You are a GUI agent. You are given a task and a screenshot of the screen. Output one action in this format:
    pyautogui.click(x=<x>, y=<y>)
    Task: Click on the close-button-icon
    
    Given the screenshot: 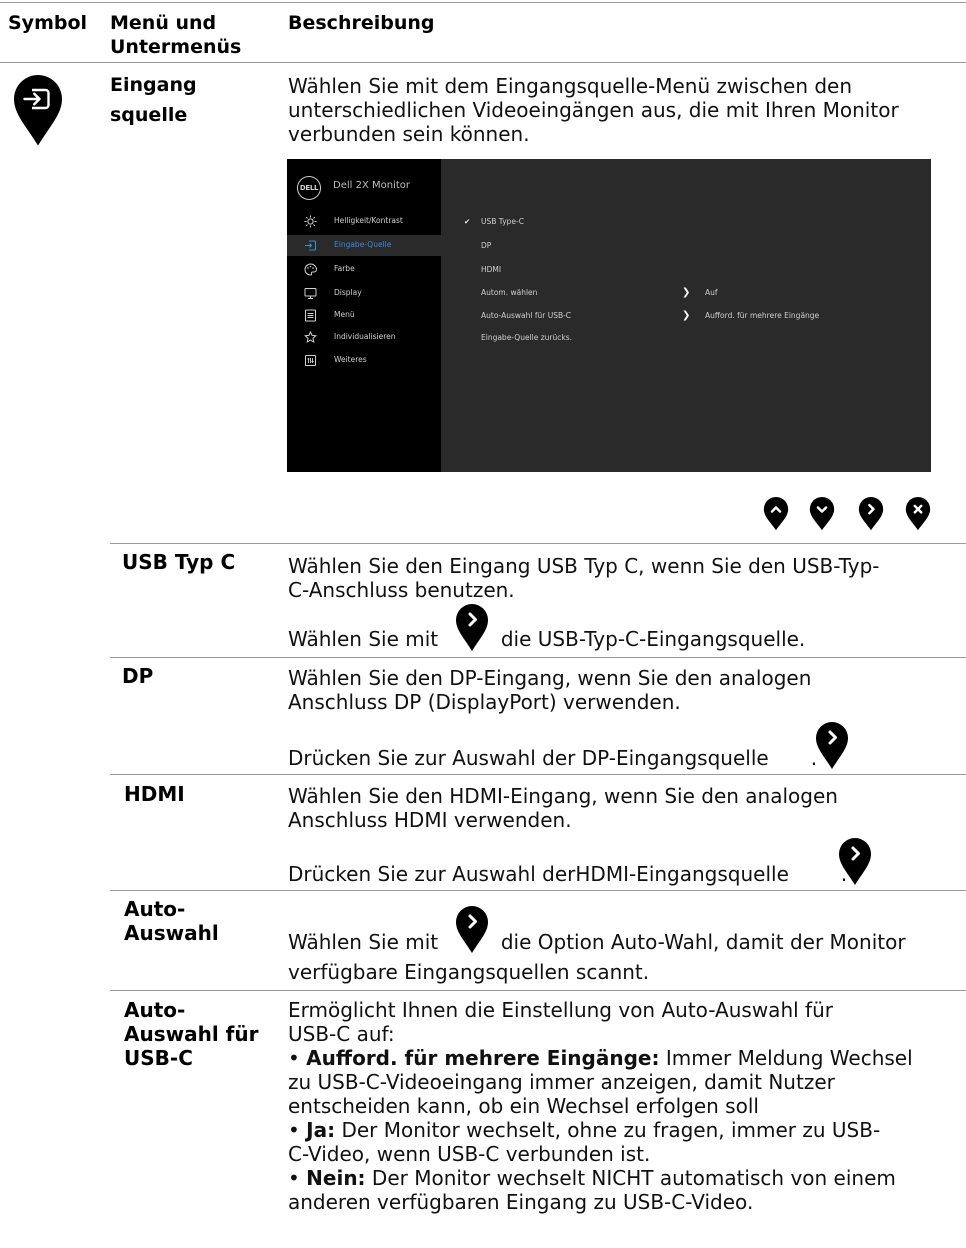 What is the action you would take?
    pyautogui.click(x=918, y=514)
    